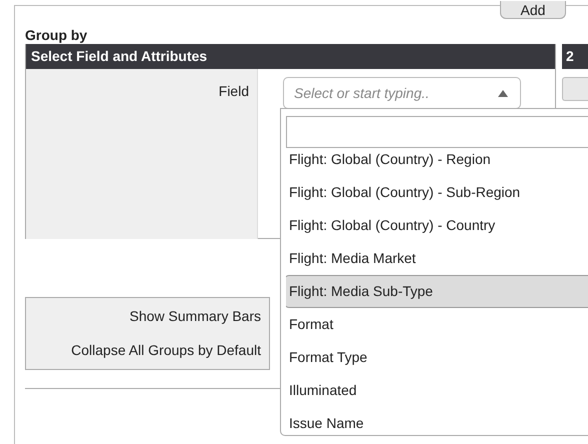  I want to click on side-button, so click(575, 89).